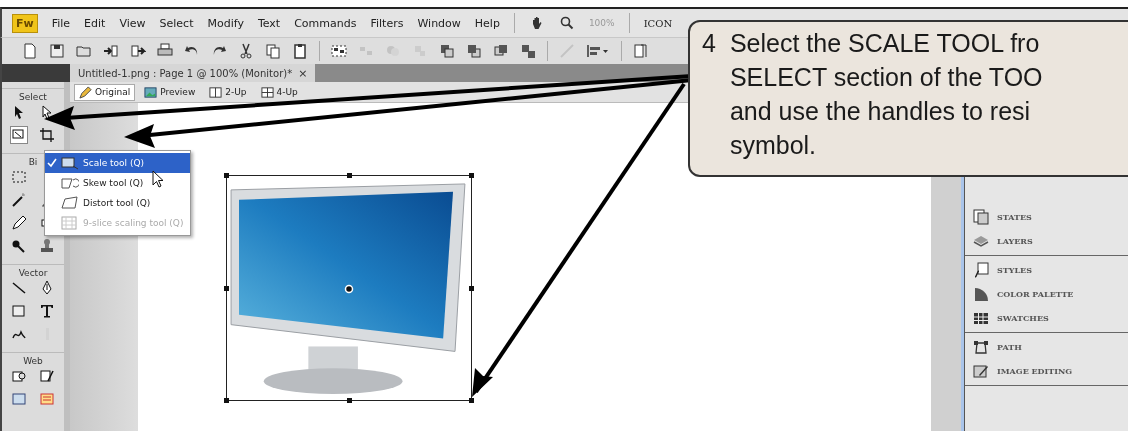 This screenshot has height=431, width=1128. I want to click on panel-item: PATH, so click(1046, 347).